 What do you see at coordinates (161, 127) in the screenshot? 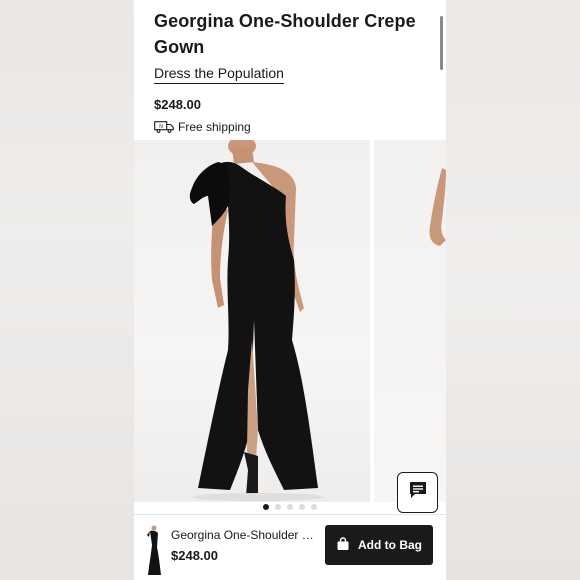
I see `svg-text: N` at bounding box center [161, 127].